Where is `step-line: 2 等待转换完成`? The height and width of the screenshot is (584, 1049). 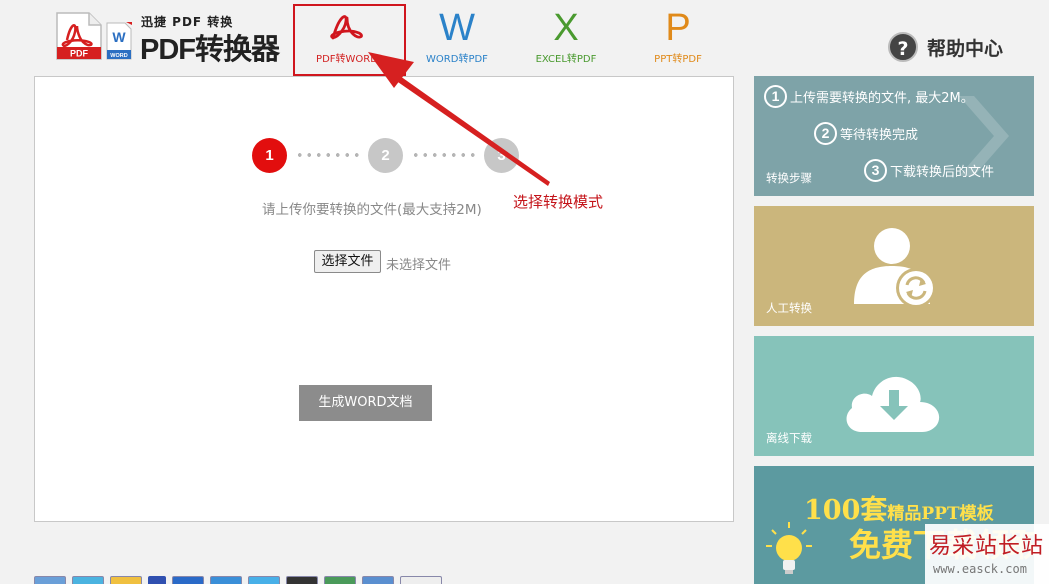
step-line: 2 等待转换完成 is located at coordinates (866, 133).